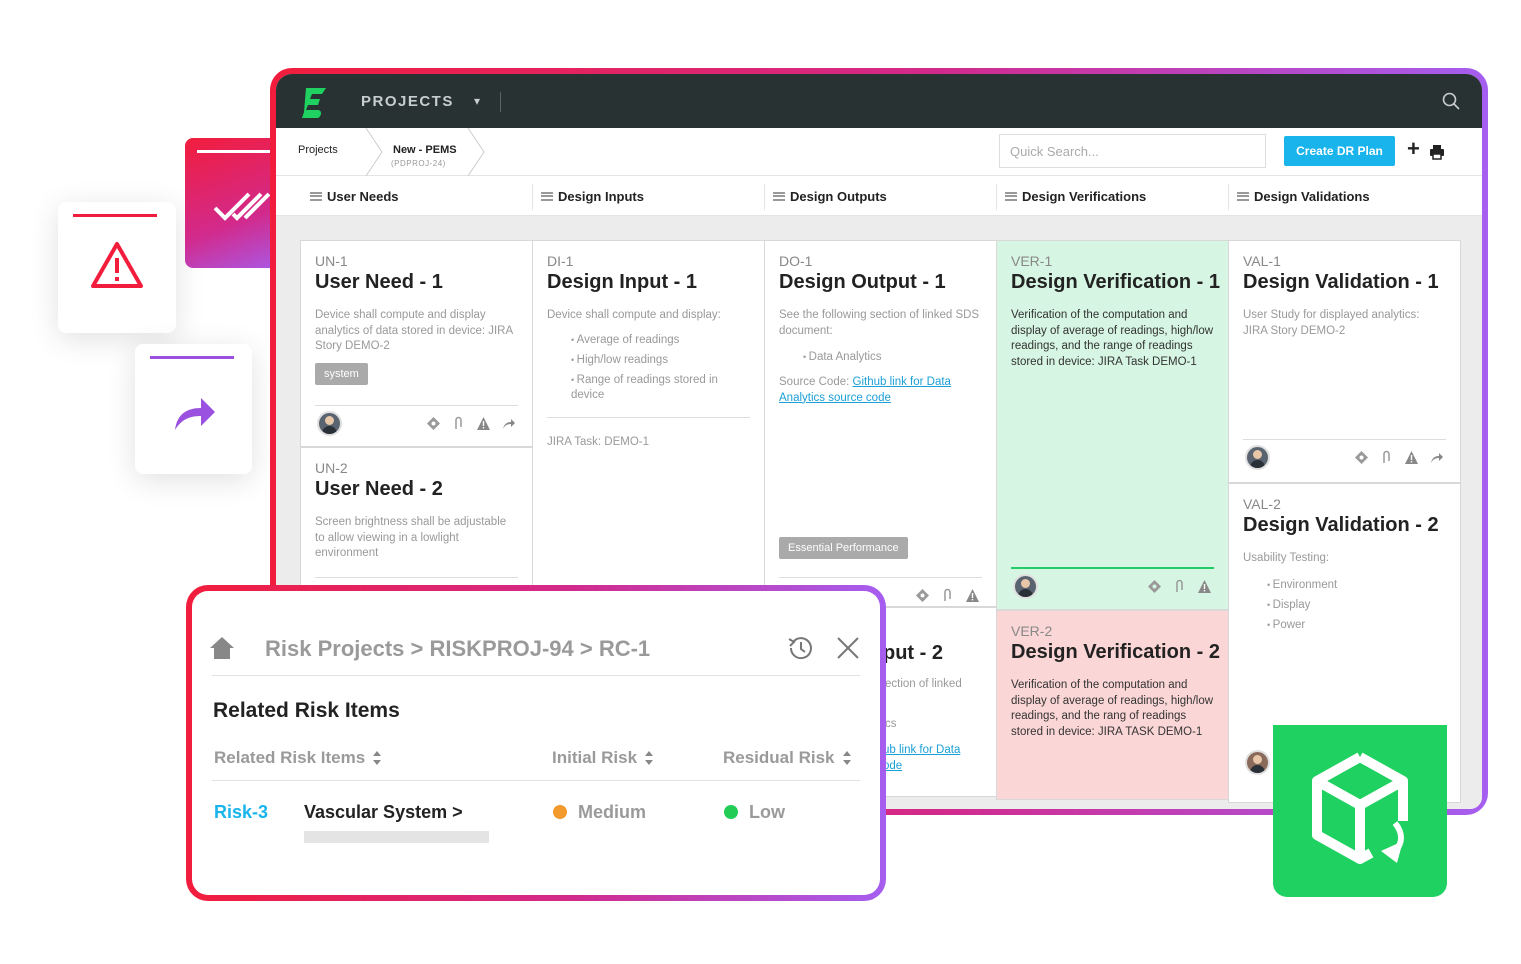 This screenshot has width=1521, height=964. What do you see at coordinates (660, 360) in the screenshot?
I see `bullet-item: High/low readings` at bounding box center [660, 360].